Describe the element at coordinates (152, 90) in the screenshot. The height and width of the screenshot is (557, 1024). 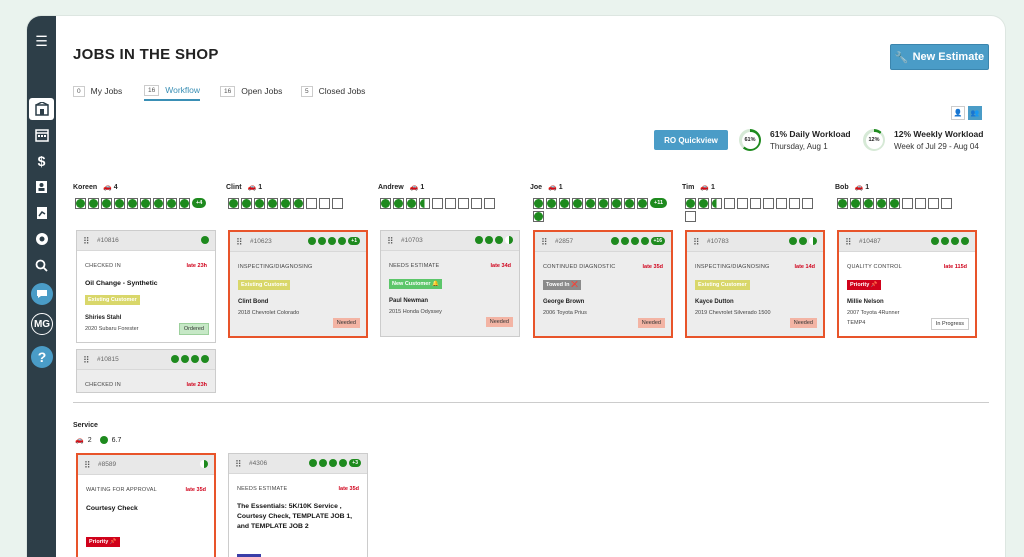
I see `tab-count: 16` at that location.